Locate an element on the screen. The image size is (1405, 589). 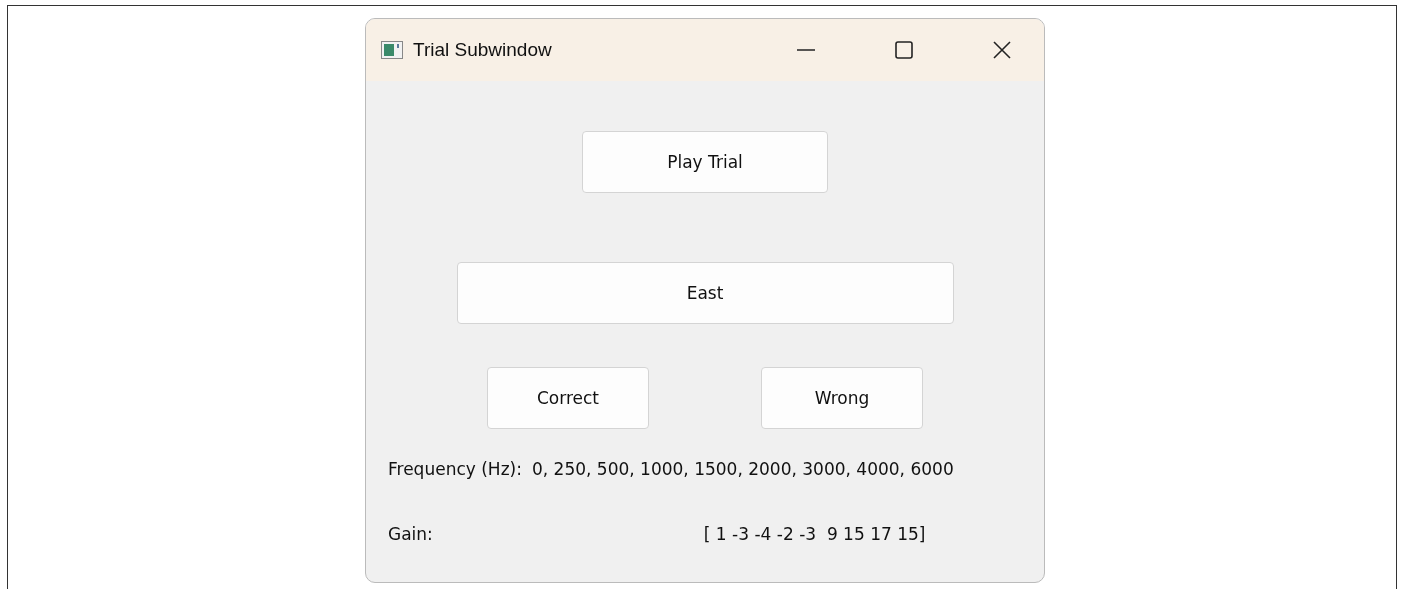
close-icon is located at coordinates (1002, 50).